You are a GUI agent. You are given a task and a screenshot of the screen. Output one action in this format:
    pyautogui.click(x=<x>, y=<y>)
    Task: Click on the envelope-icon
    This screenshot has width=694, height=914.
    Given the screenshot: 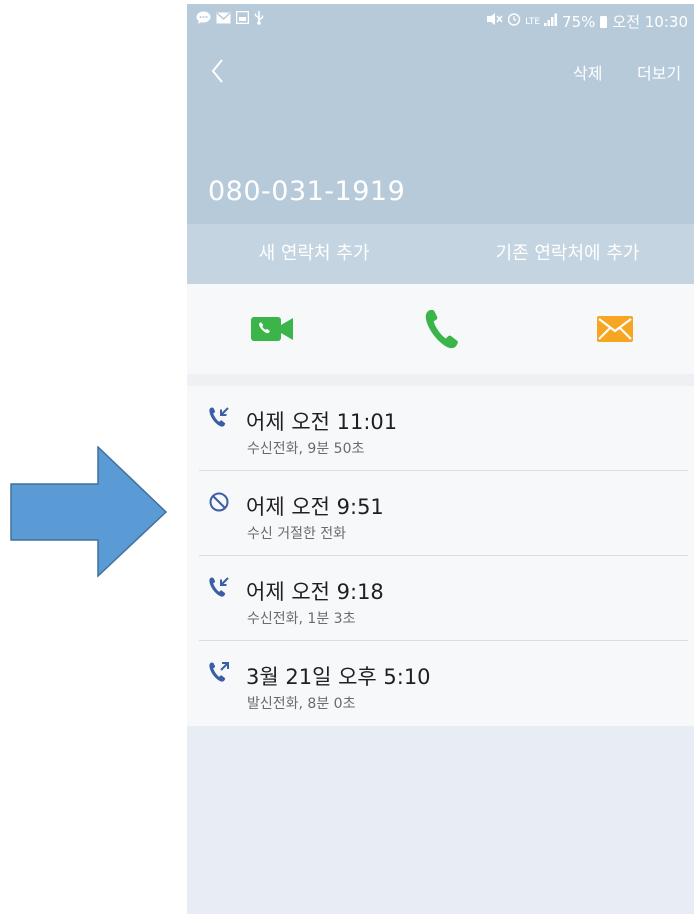 What is the action you would take?
    pyautogui.click(x=615, y=329)
    